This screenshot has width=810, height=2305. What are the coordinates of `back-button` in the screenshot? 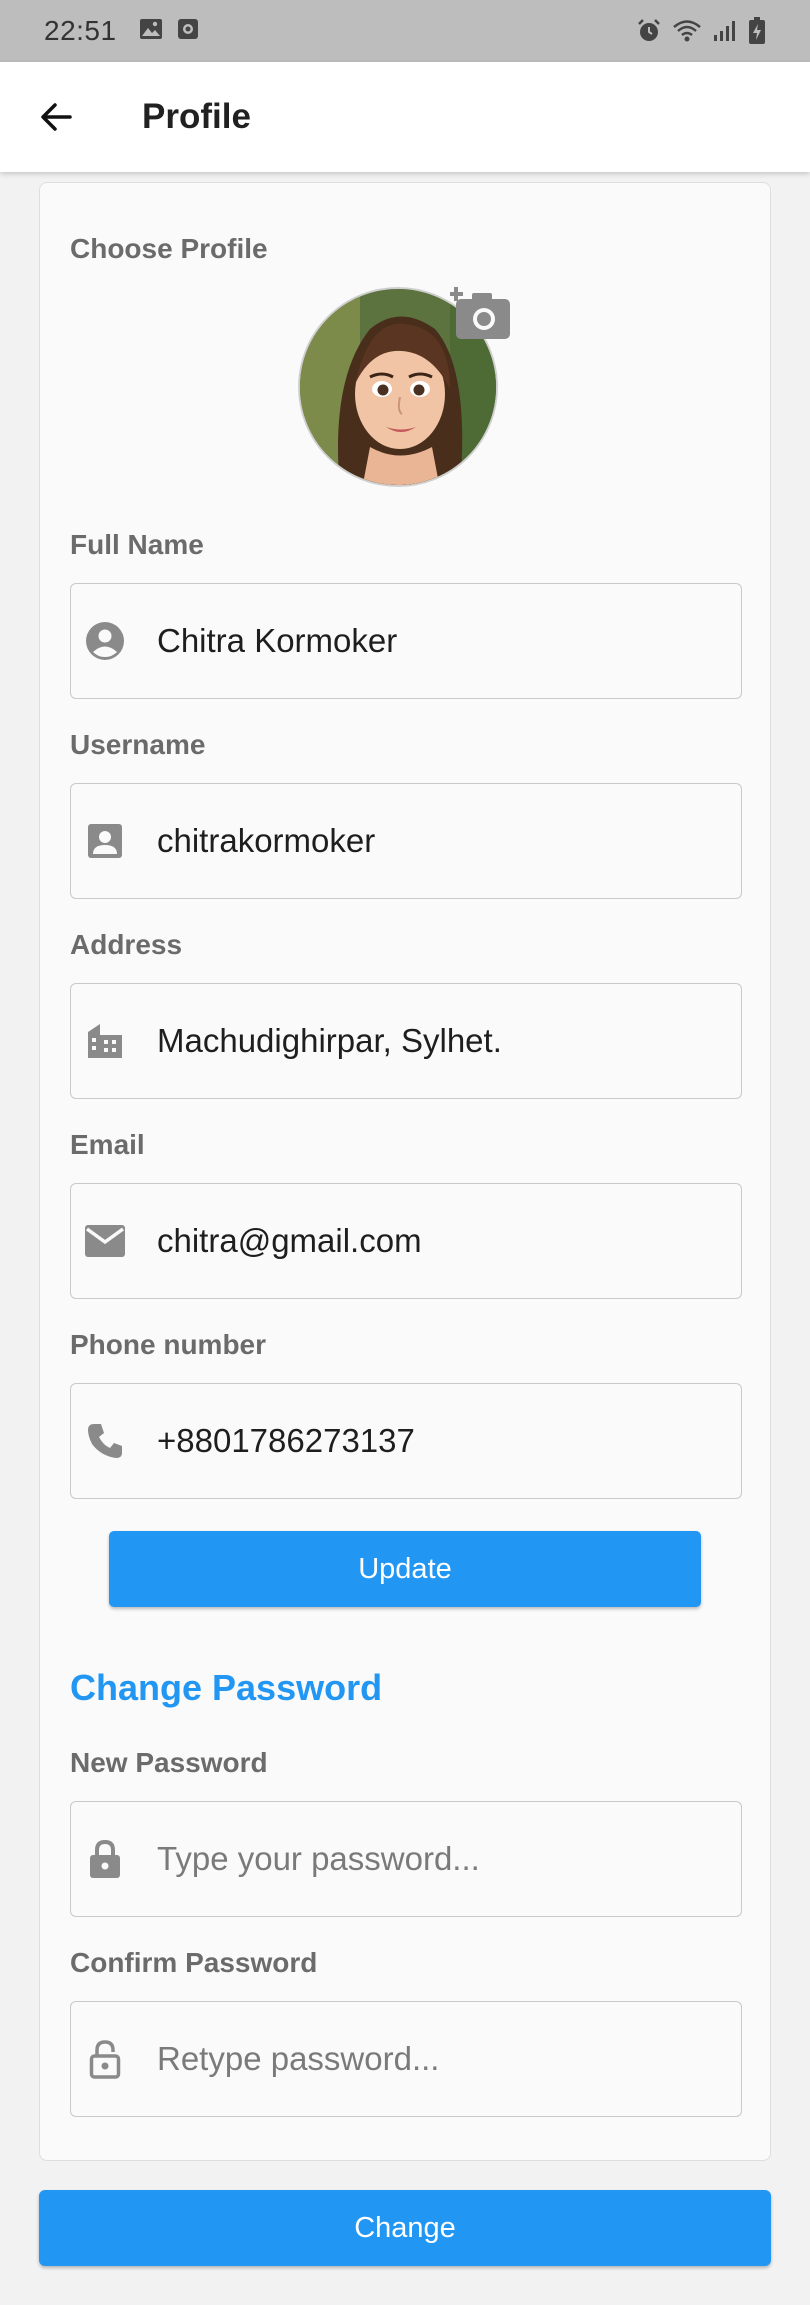 It's located at (56, 117).